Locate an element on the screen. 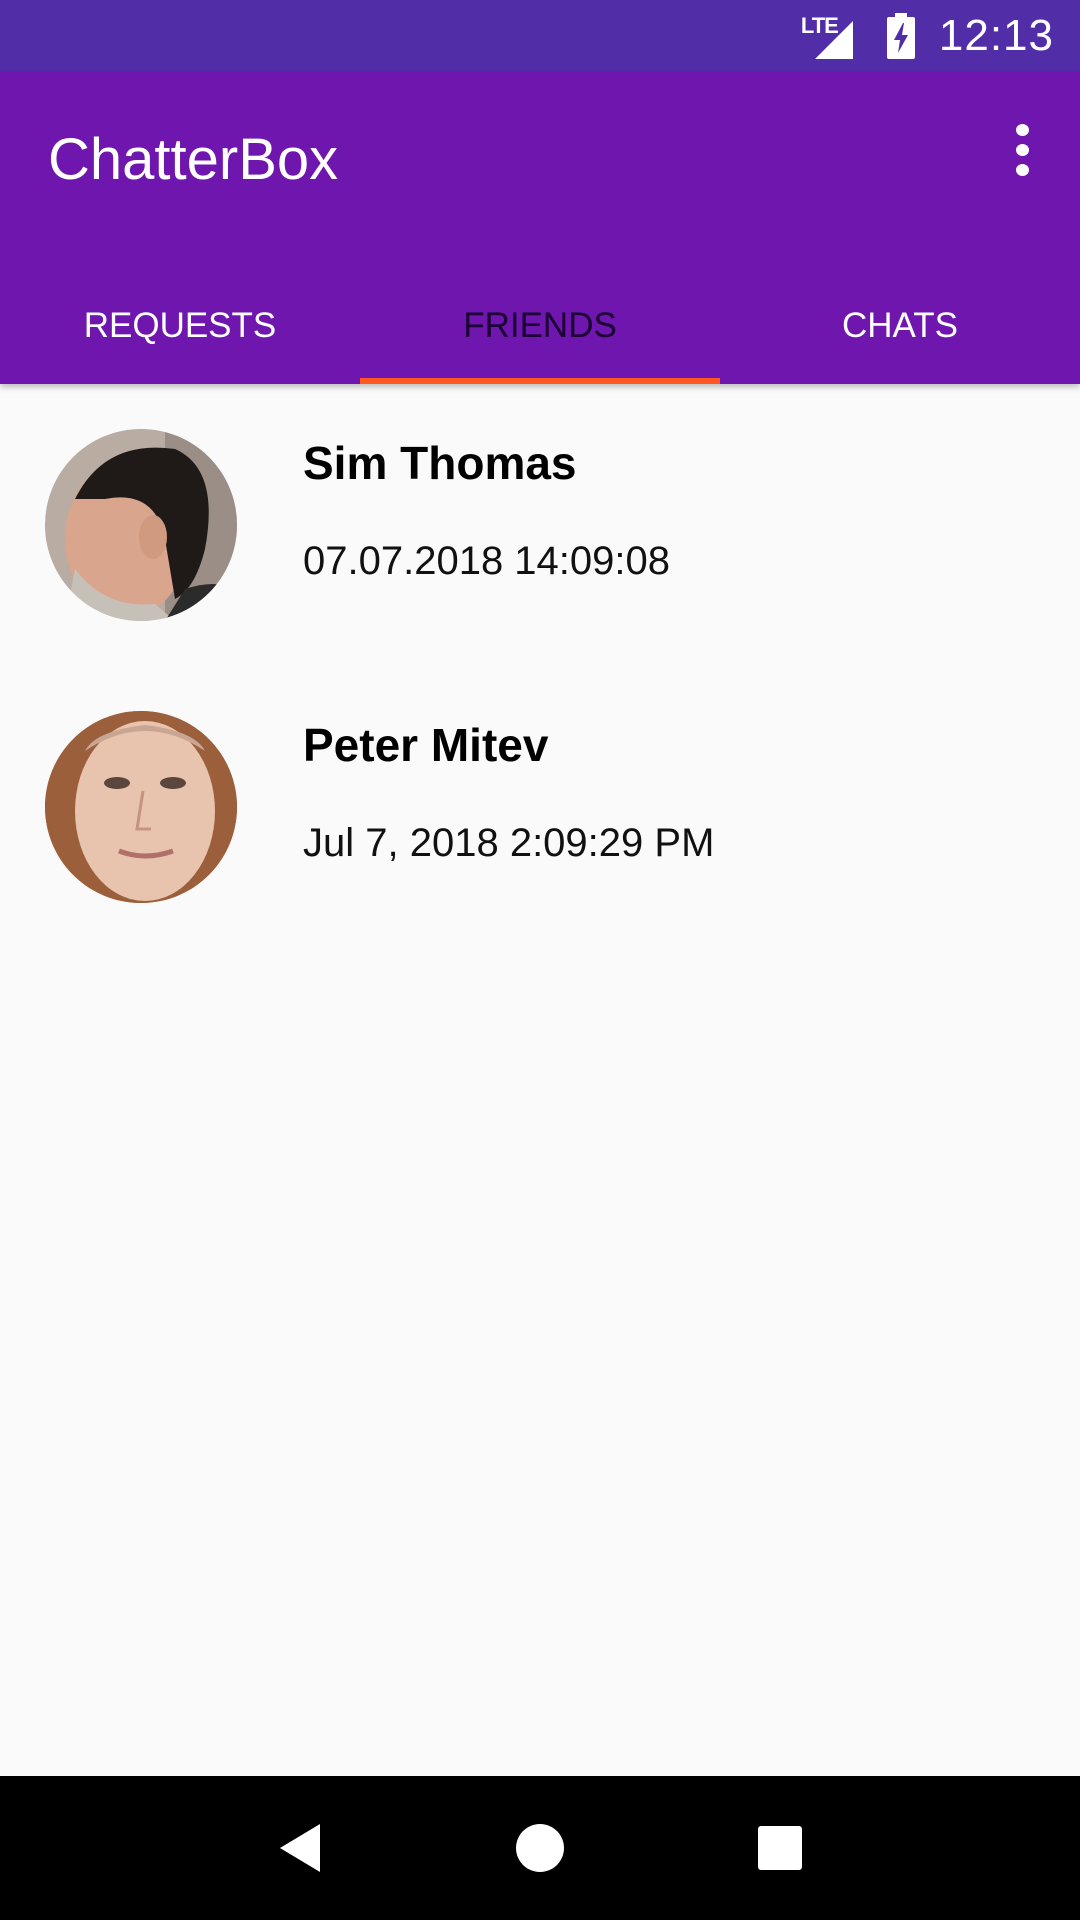  recents-icon is located at coordinates (780, 1848).